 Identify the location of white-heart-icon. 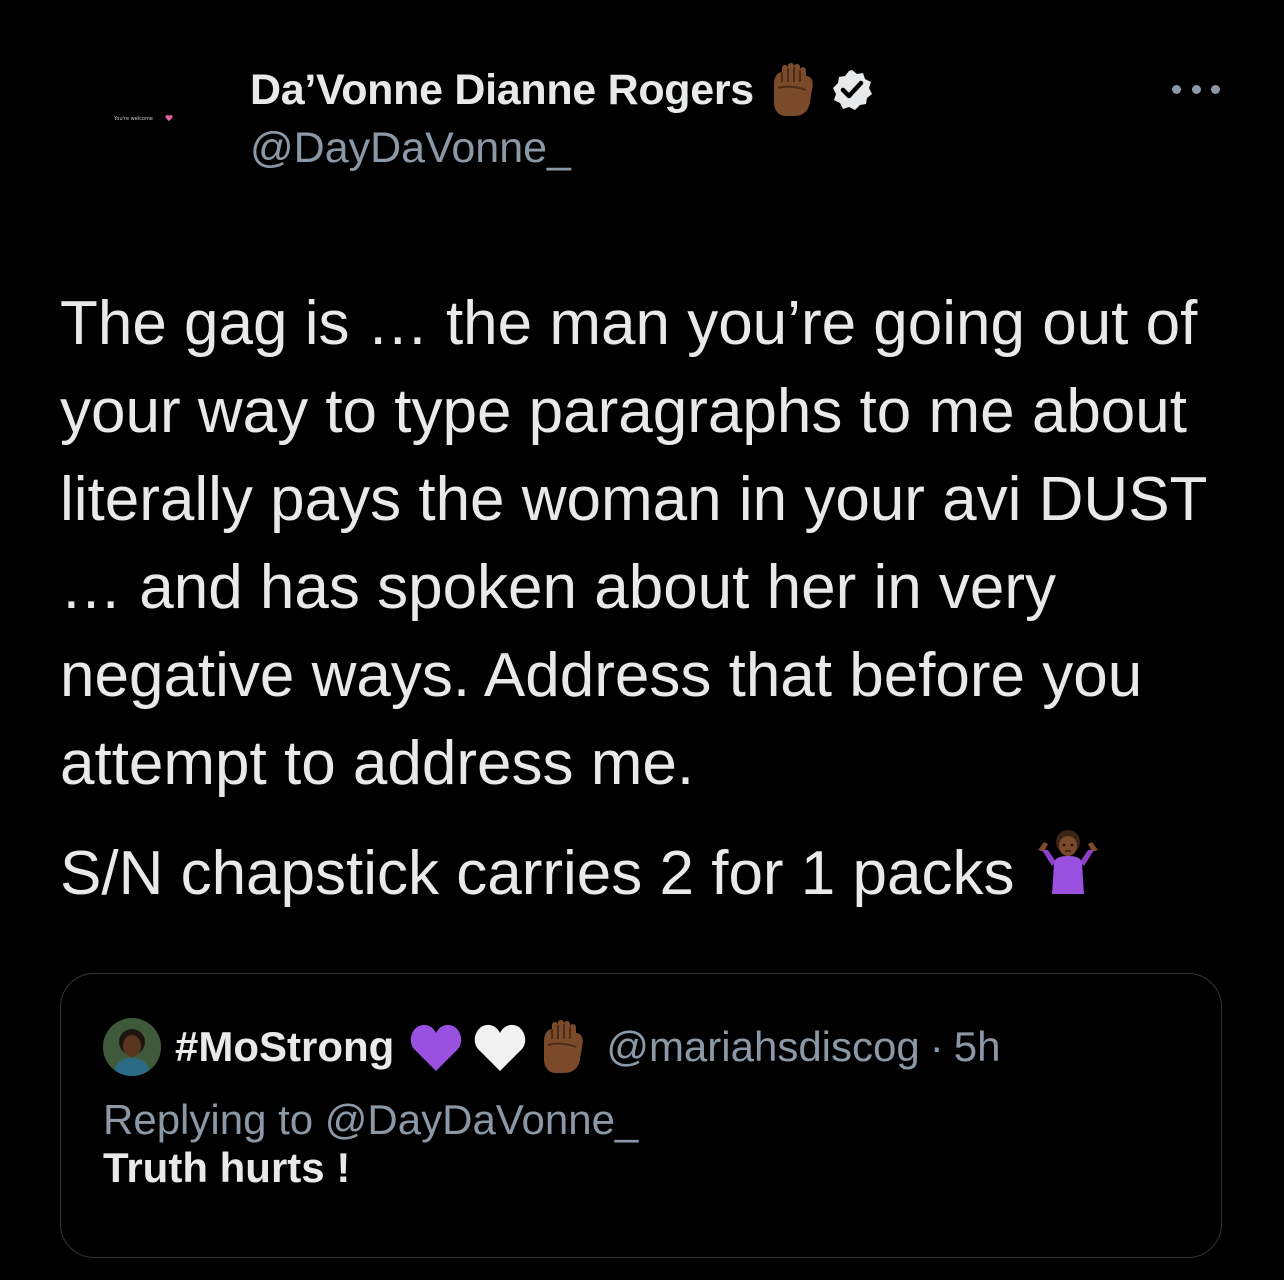
(500, 1047).